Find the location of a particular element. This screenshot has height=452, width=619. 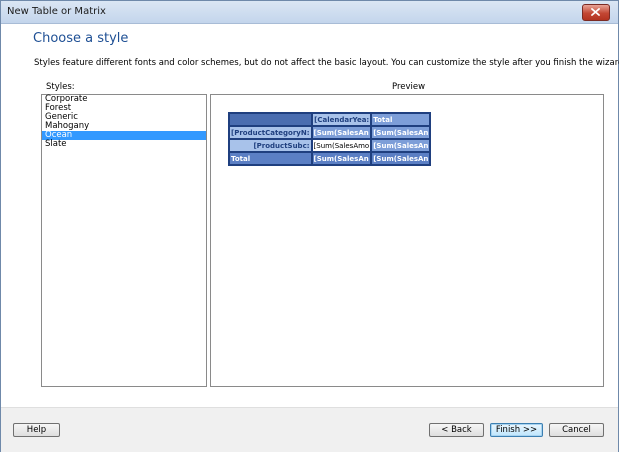

matrix-grand-total-cell: [Sum(SalesAn is located at coordinates (341, 158).